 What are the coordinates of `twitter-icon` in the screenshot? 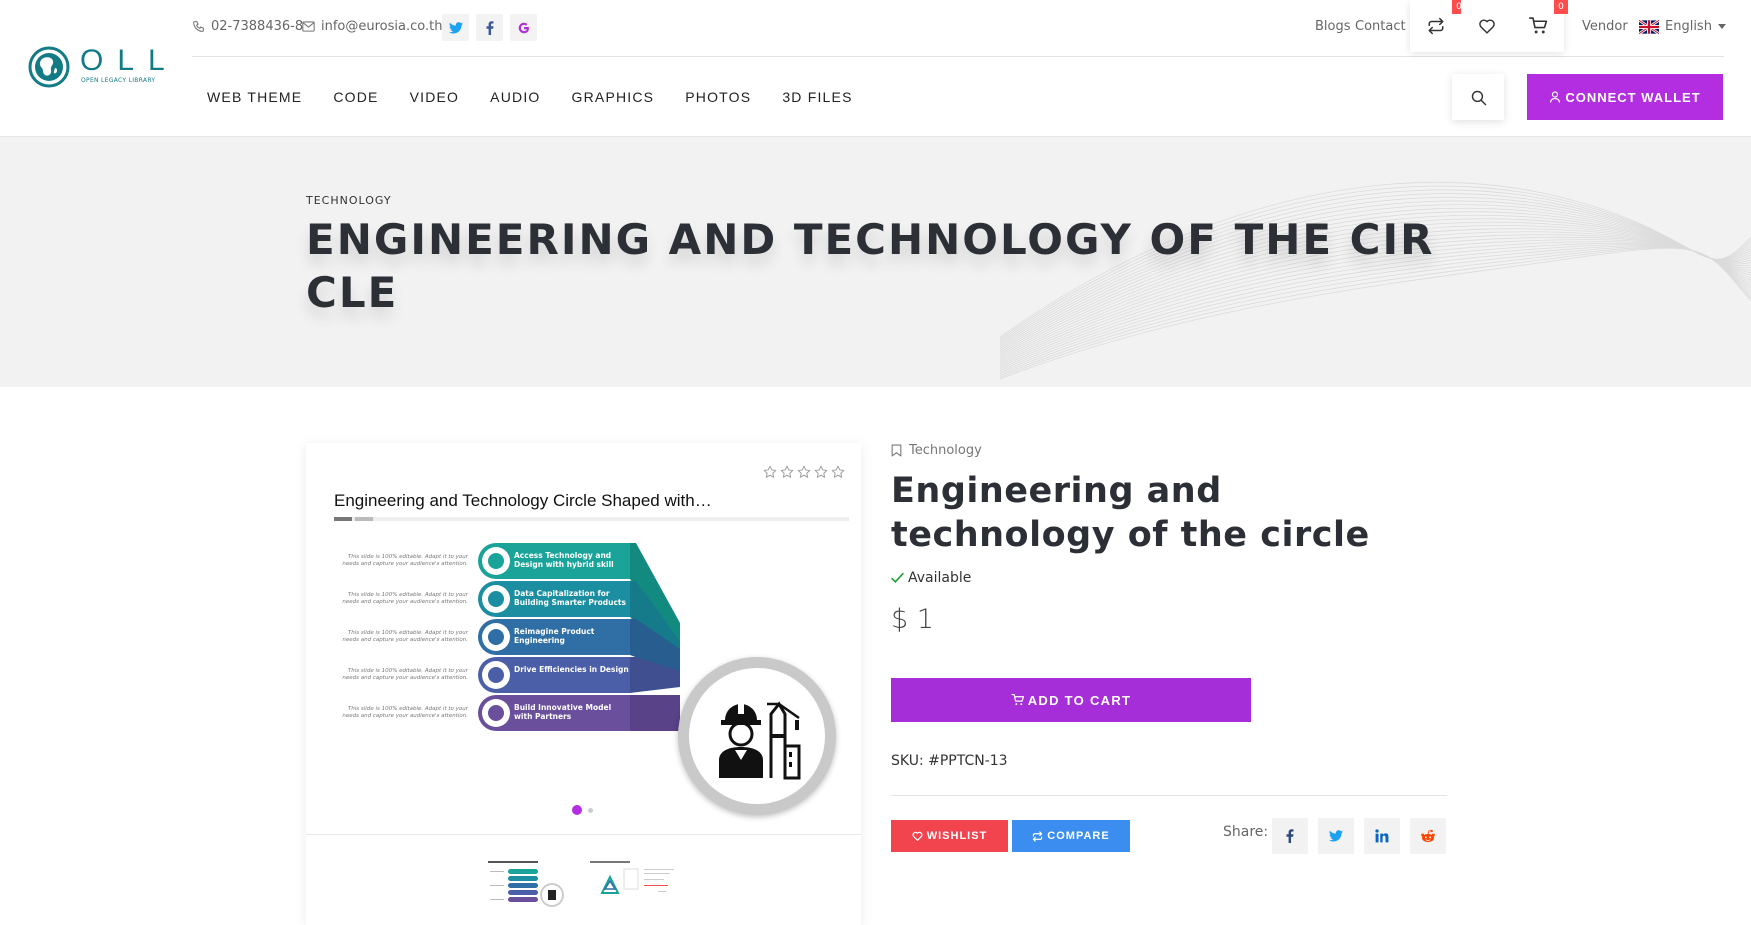 It's located at (1336, 836).